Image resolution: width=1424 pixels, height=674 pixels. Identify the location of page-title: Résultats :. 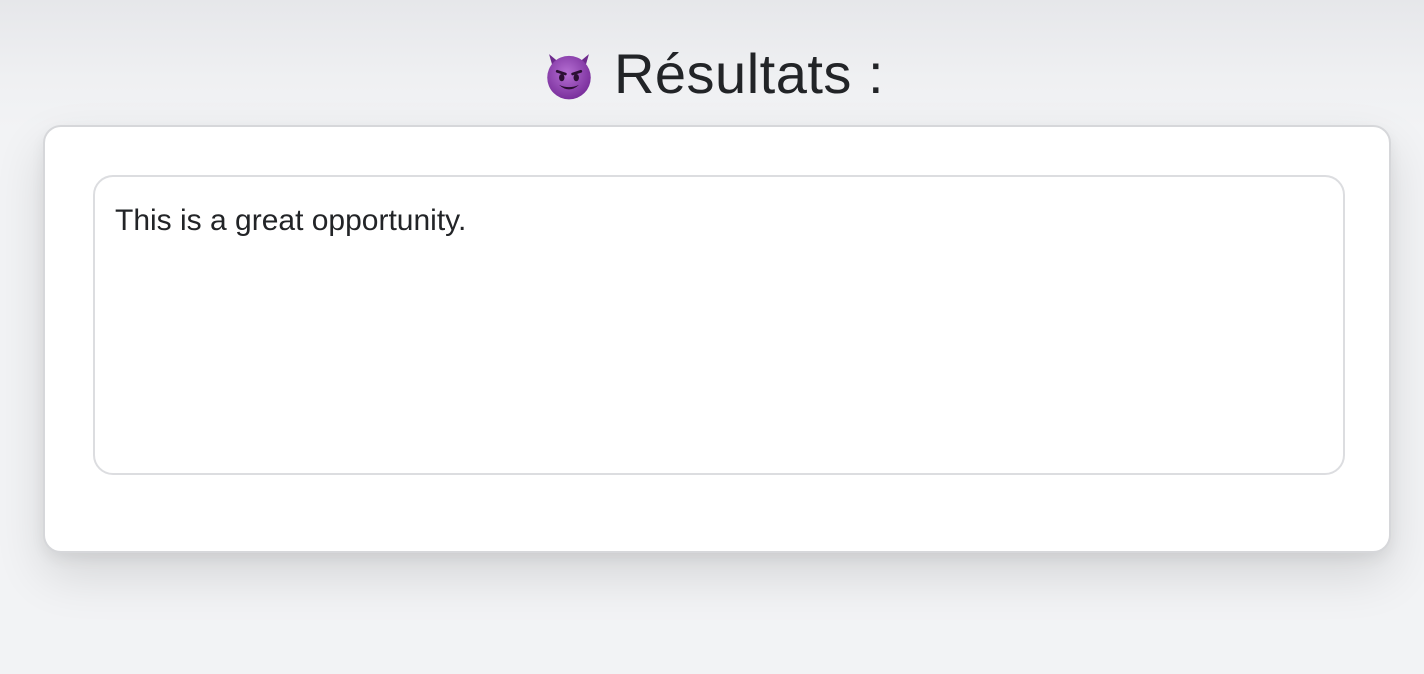
(749, 73).